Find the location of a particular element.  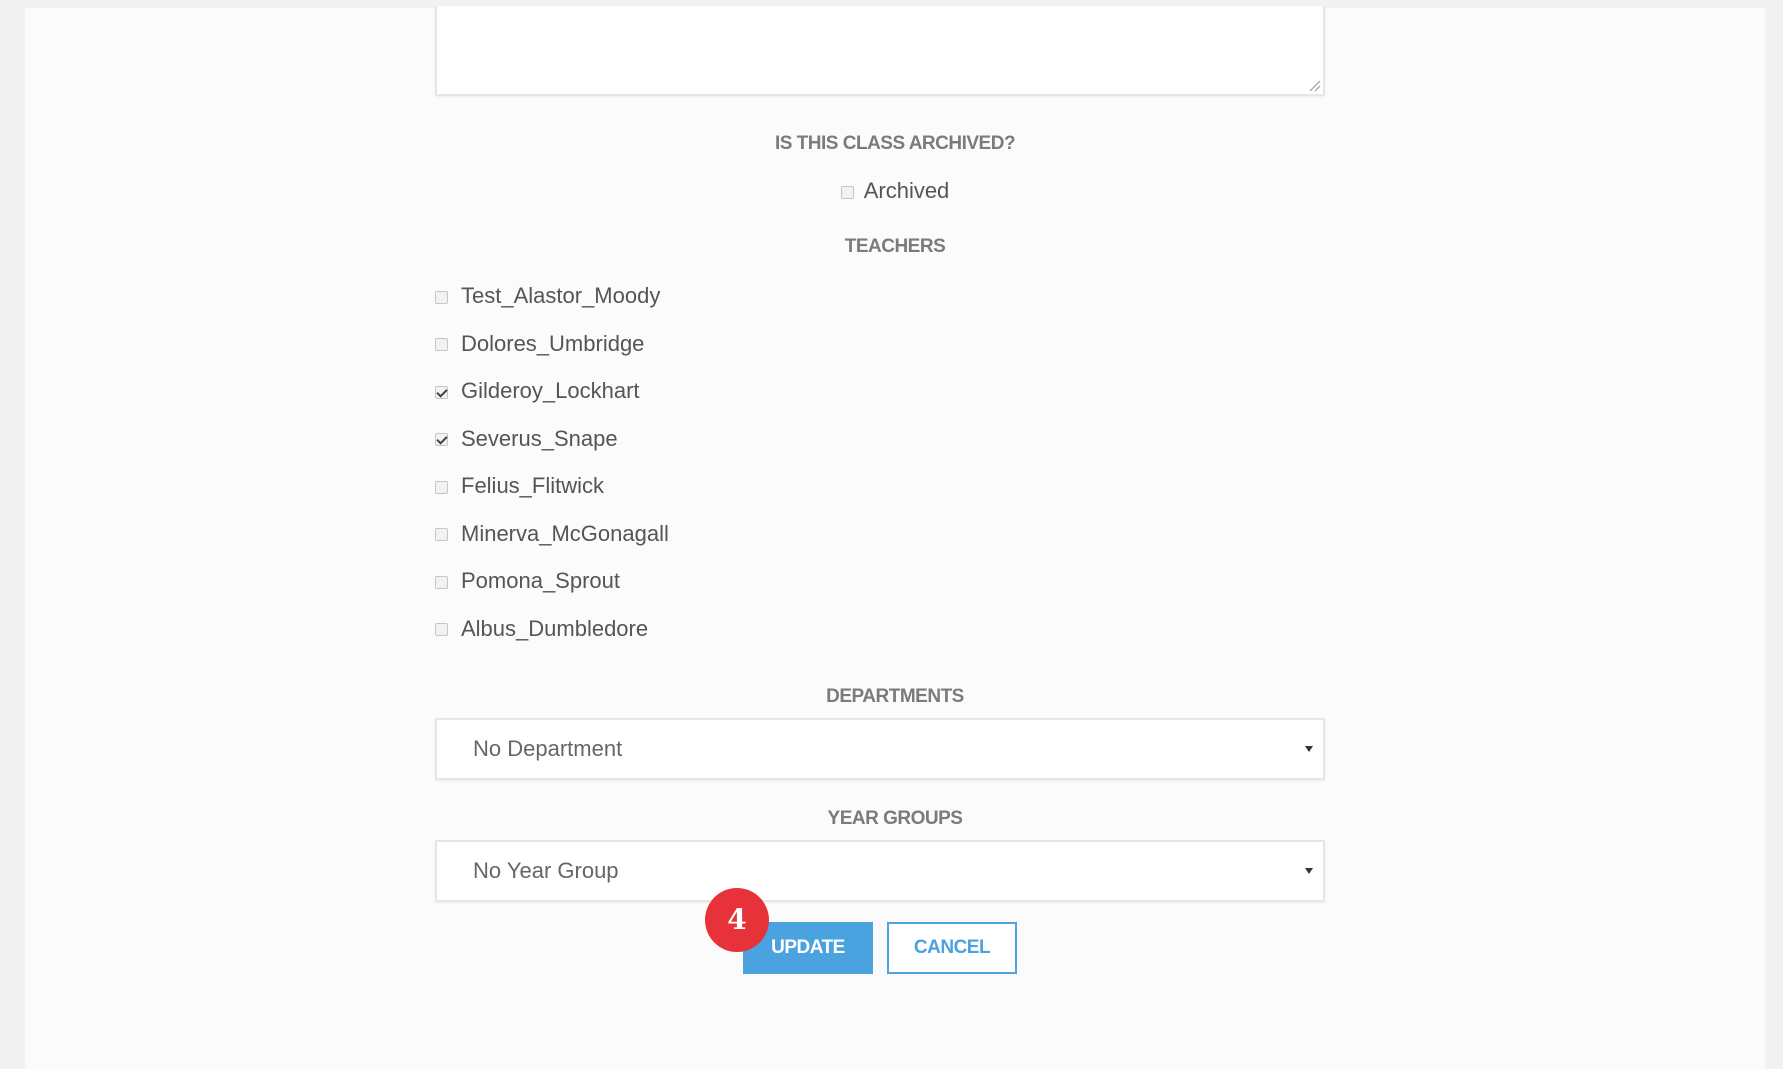

step-number-badge: 4 is located at coordinates (737, 920).